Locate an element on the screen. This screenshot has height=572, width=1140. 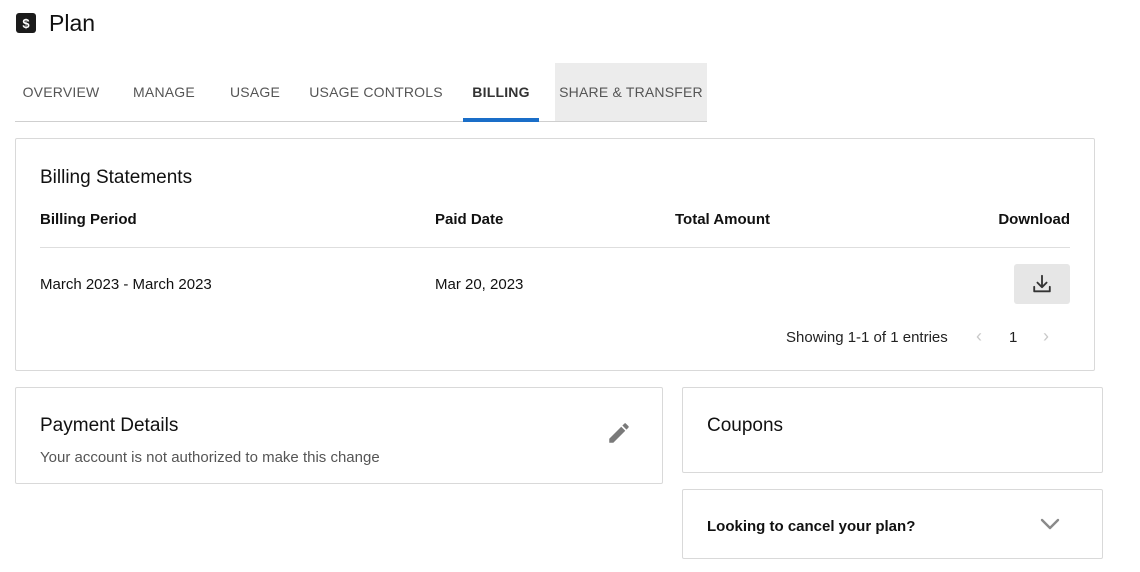
coupons-title: Coupons is located at coordinates (745, 425).